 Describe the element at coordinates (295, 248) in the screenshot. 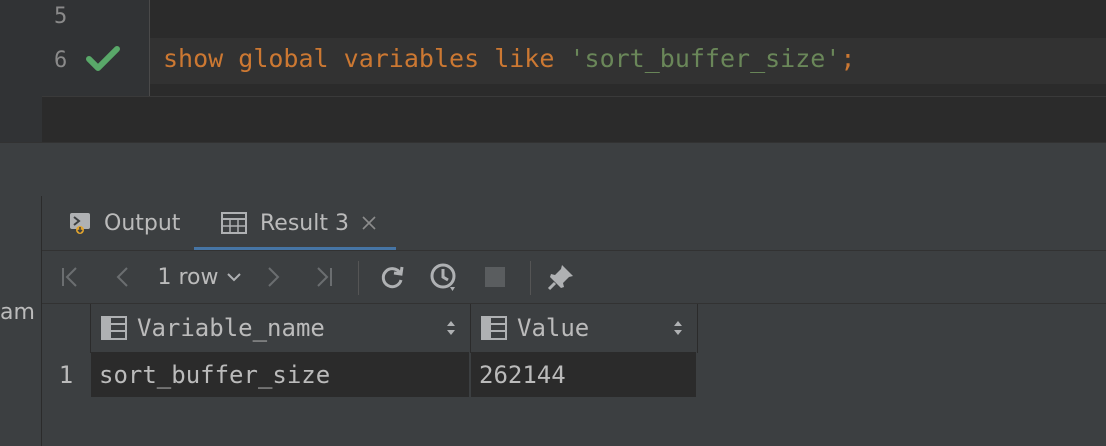

I see `active-tab-indicator` at that location.